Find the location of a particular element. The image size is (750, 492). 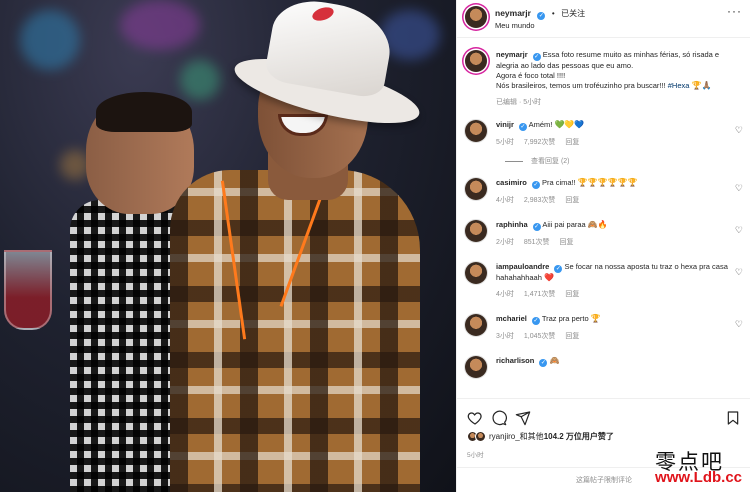

comment-text: Amém! is located at coordinates (540, 124).